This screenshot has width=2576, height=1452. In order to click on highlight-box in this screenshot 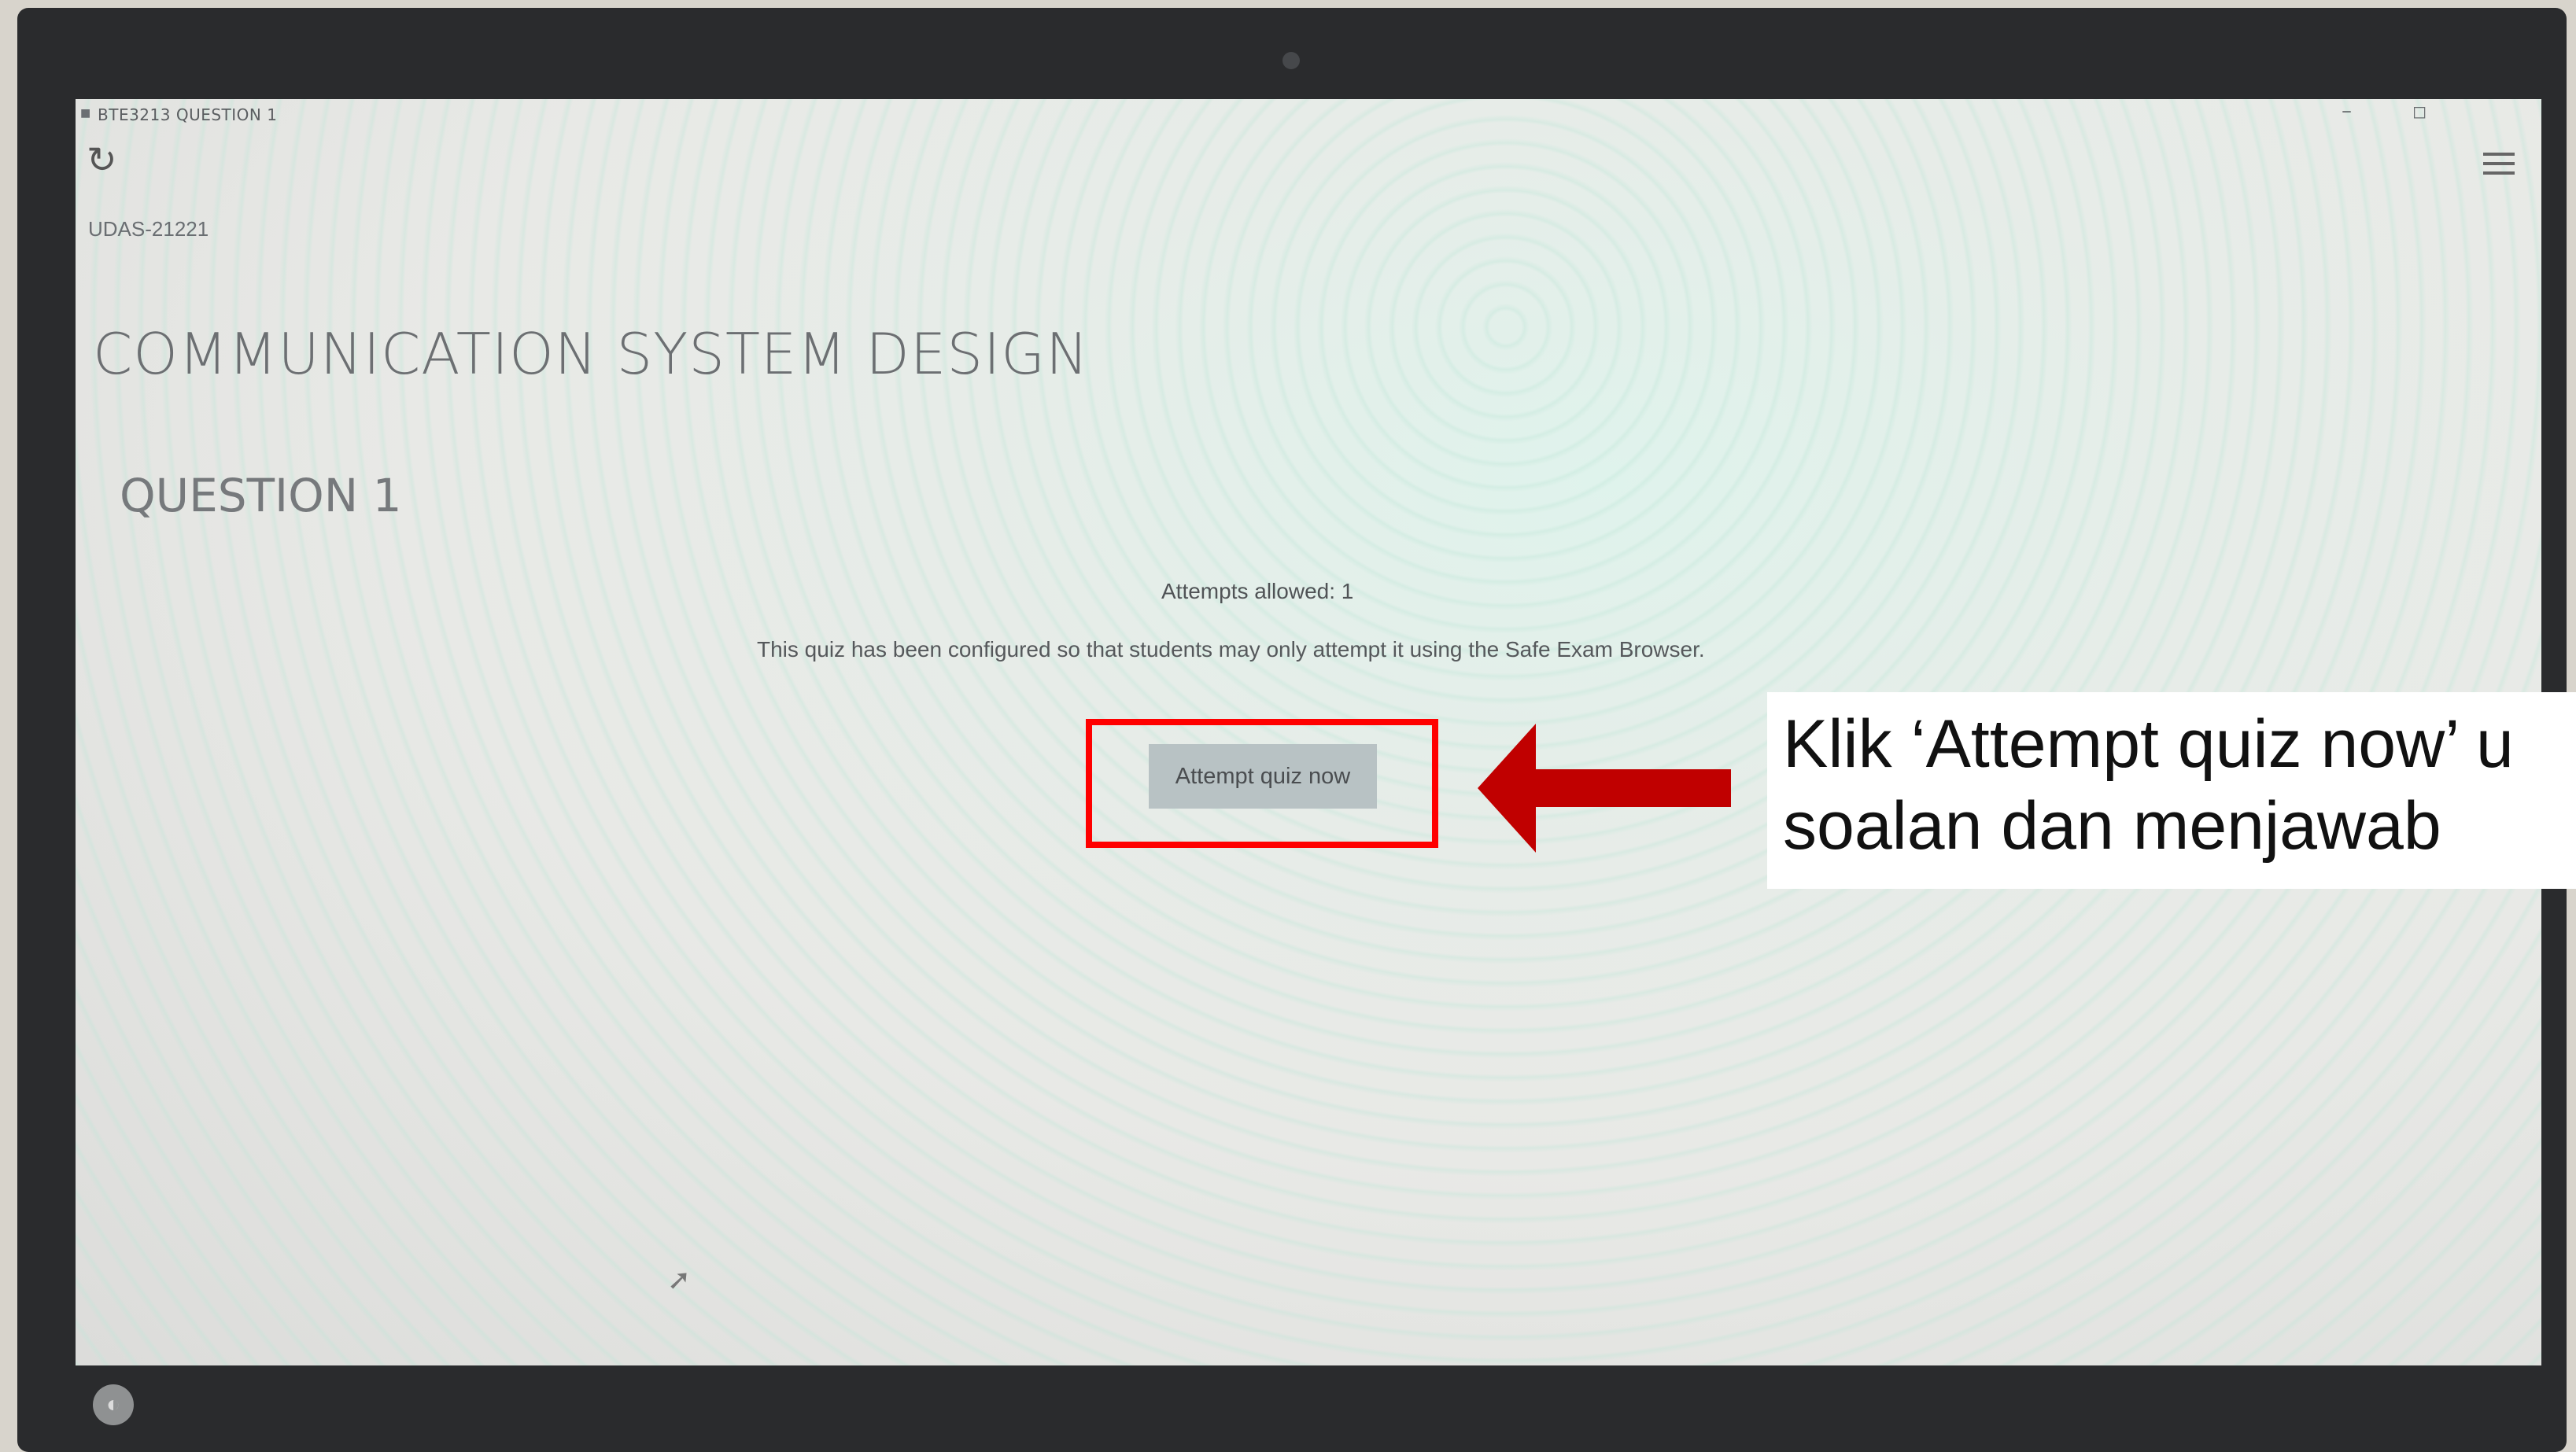, I will do `click(1262, 783)`.